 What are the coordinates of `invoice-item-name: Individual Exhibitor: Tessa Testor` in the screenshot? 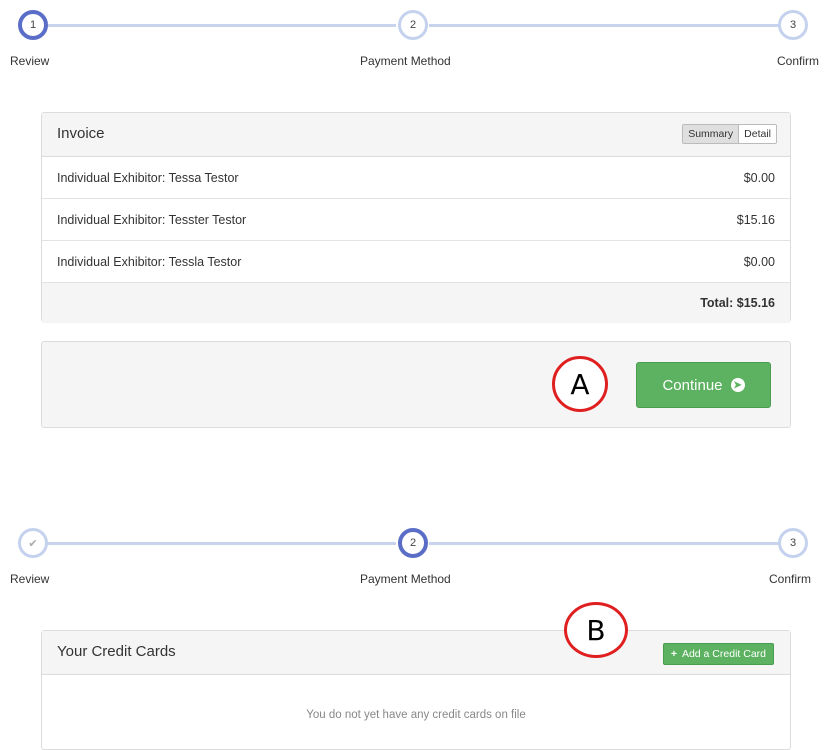 It's located at (148, 178).